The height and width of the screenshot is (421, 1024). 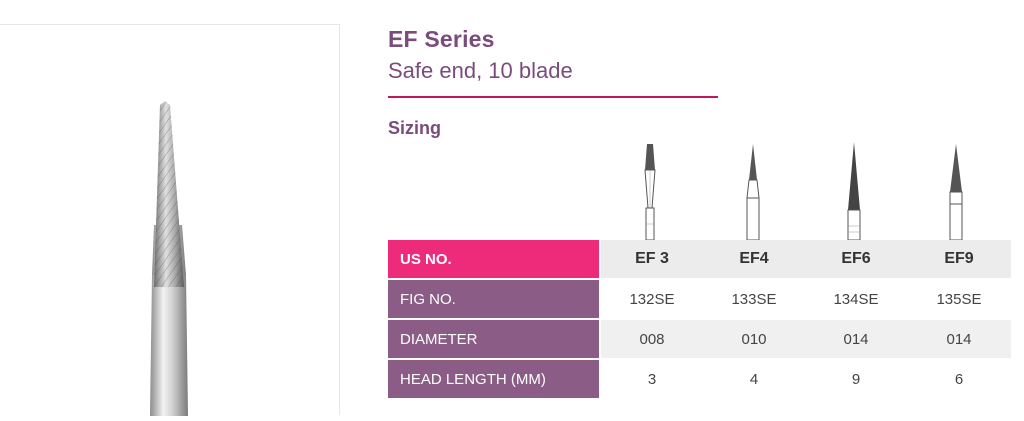 I want to click on sizing-heading: Sizing, so click(x=414, y=128).